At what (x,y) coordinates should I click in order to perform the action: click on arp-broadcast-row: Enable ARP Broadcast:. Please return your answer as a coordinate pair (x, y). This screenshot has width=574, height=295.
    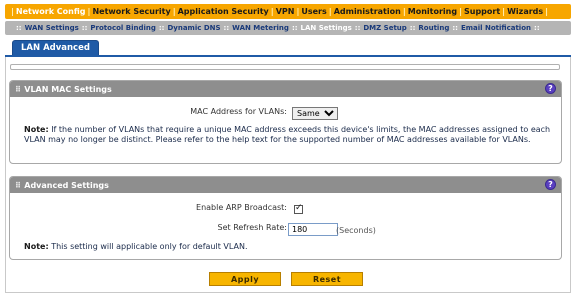
    Looking at the image, I should click on (143, 207).